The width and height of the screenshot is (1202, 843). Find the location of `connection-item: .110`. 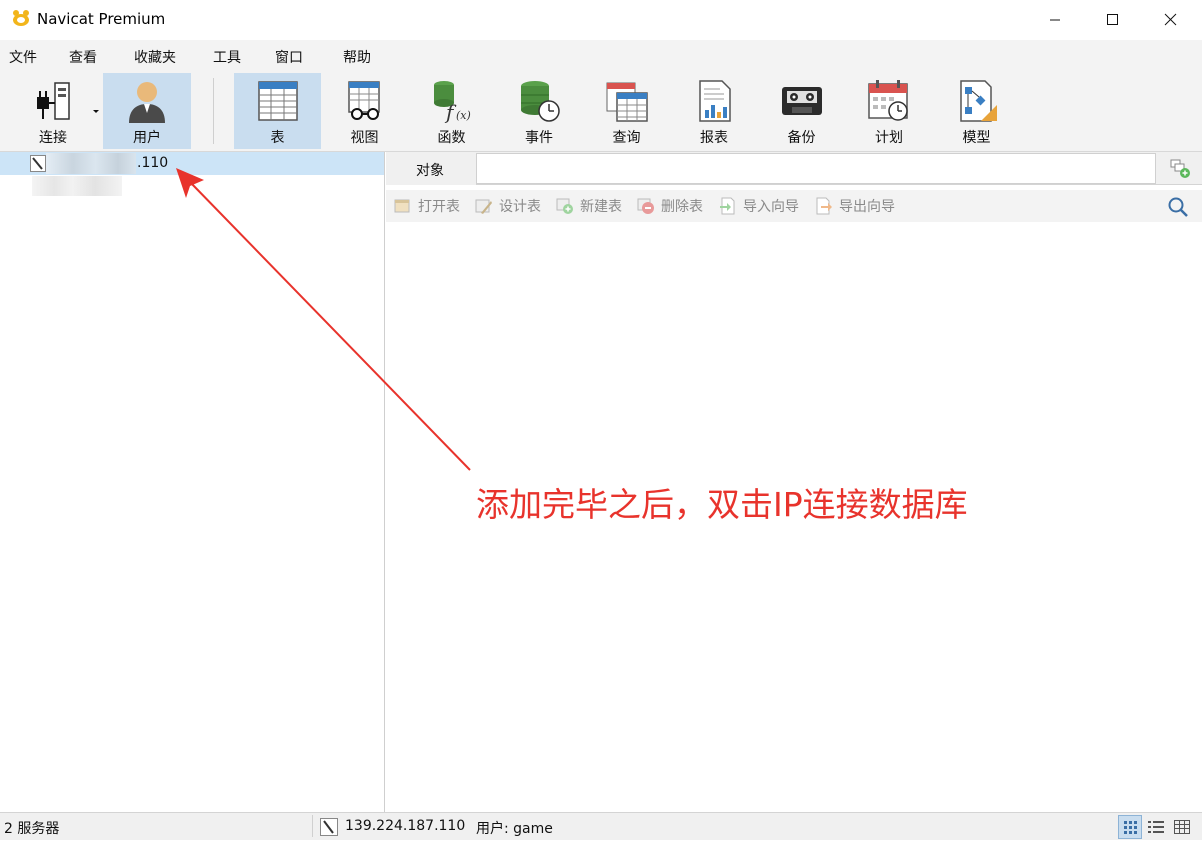

connection-item: .110 is located at coordinates (192, 163).